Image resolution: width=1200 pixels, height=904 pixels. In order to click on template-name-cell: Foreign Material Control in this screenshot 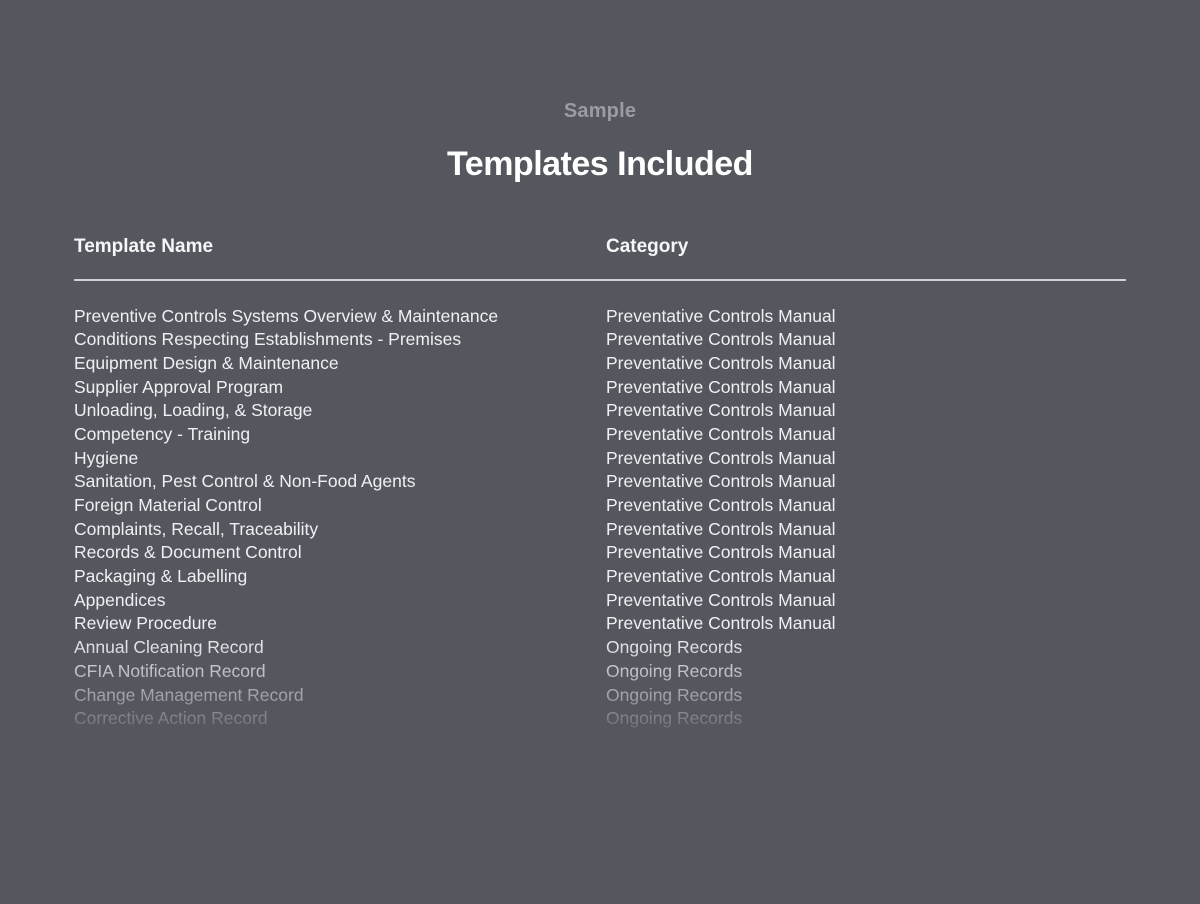, I will do `click(168, 505)`.